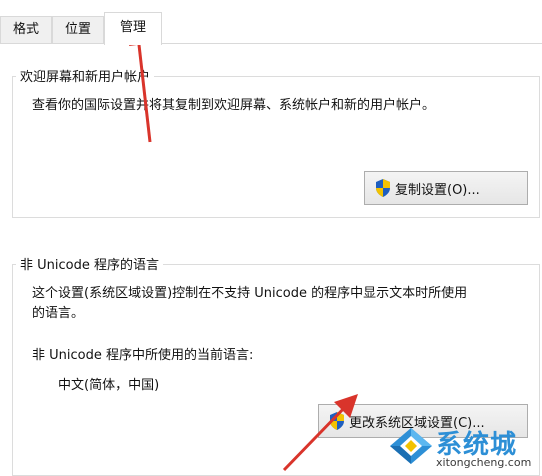 This screenshot has height=476, width=542. Describe the element at coordinates (58, 313) in the screenshot. I see `unicode-description-line2: 的语言。` at that location.